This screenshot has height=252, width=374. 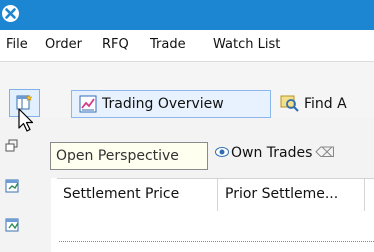 I want to click on mouse-cursor-icon, so click(x=26, y=120).